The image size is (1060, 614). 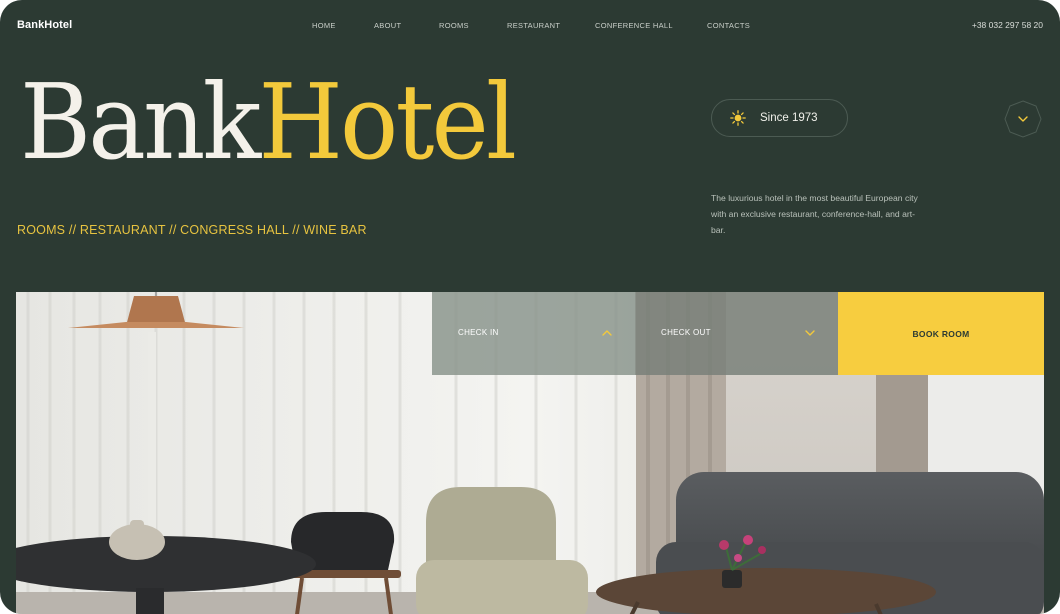 What do you see at coordinates (387, 25) in the screenshot?
I see `nav-about: ABOUT` at bounding box center [387, 25].